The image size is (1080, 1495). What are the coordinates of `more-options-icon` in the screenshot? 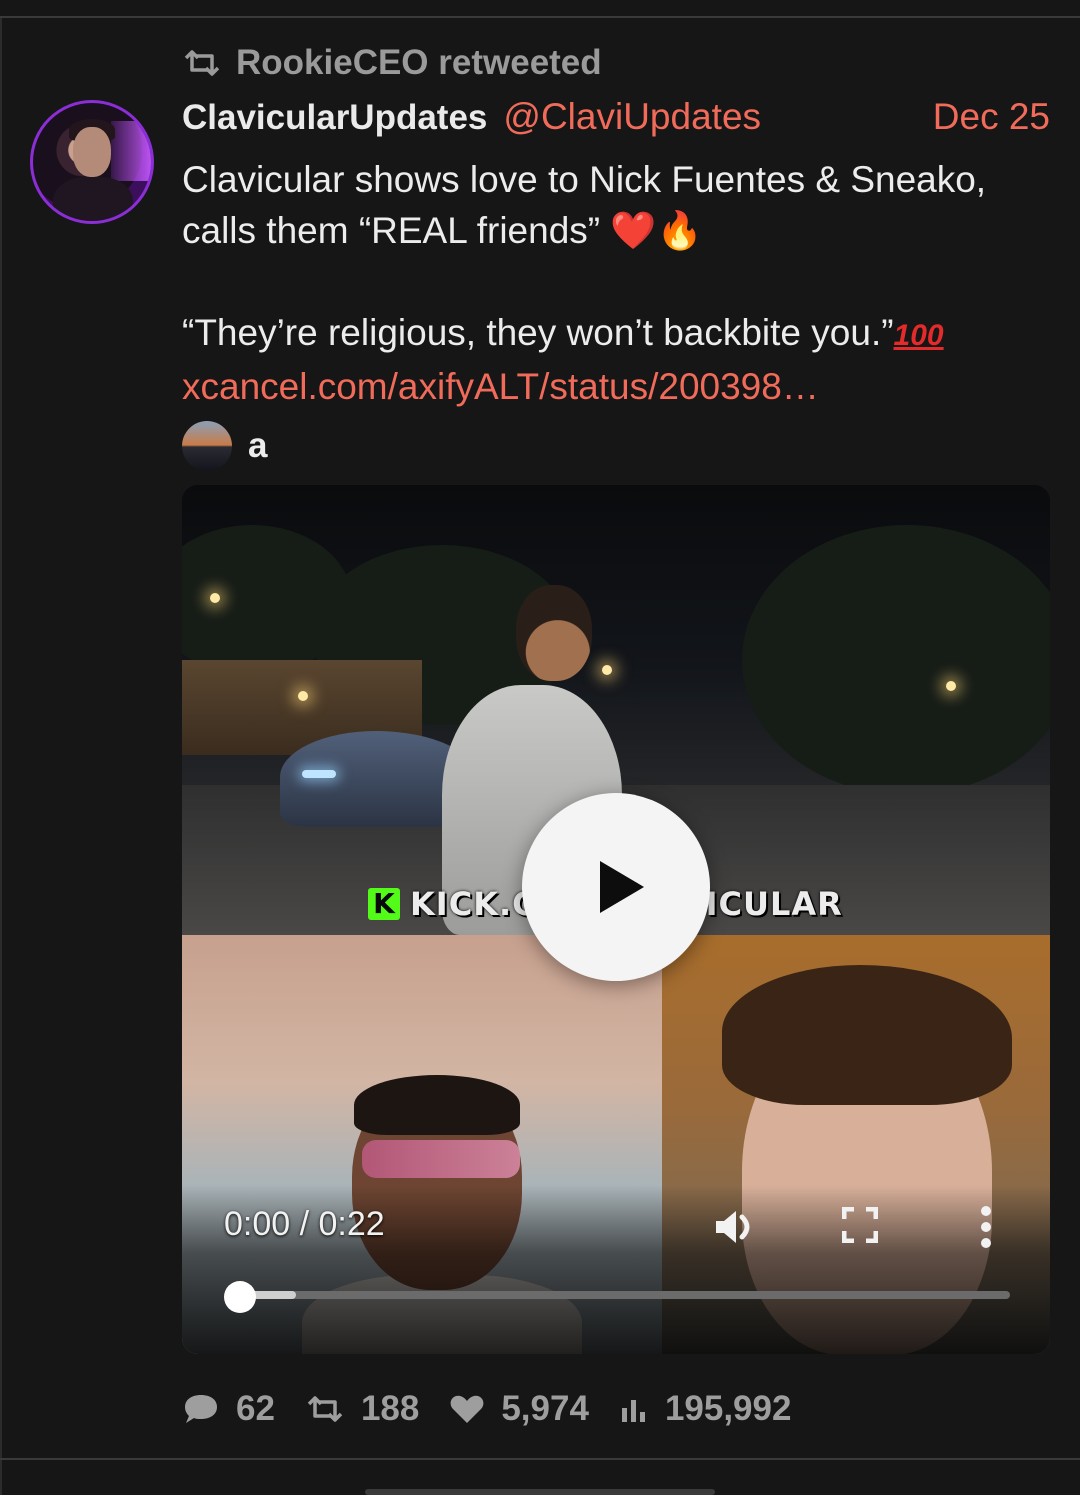 It's located at (986, 1227).